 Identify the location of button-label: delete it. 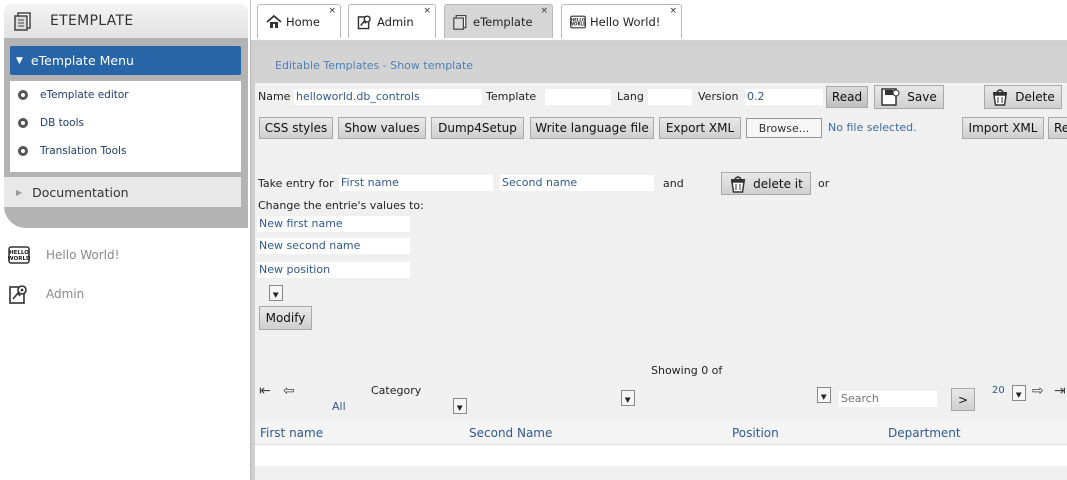
(778, 183).